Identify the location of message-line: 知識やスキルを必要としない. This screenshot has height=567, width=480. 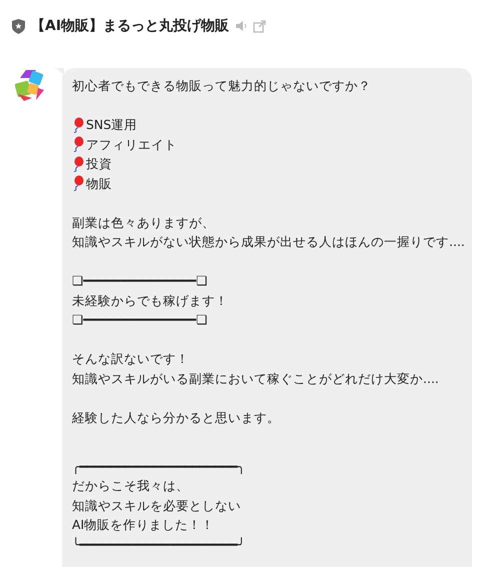
(156, 505).